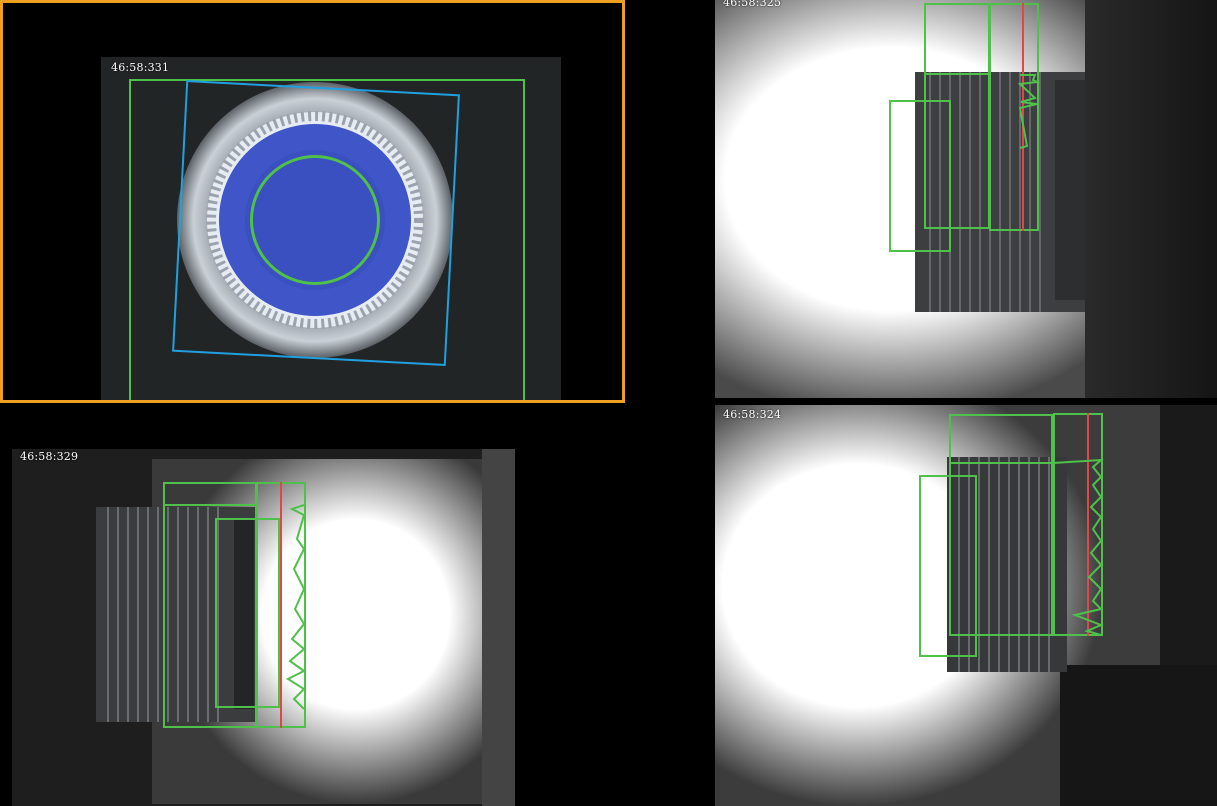 This screenshot has height=806, width=1217. Describe the element at coordinates (295, 607) in the screenshot. I see `edge-profile-bottom-left` at that location.